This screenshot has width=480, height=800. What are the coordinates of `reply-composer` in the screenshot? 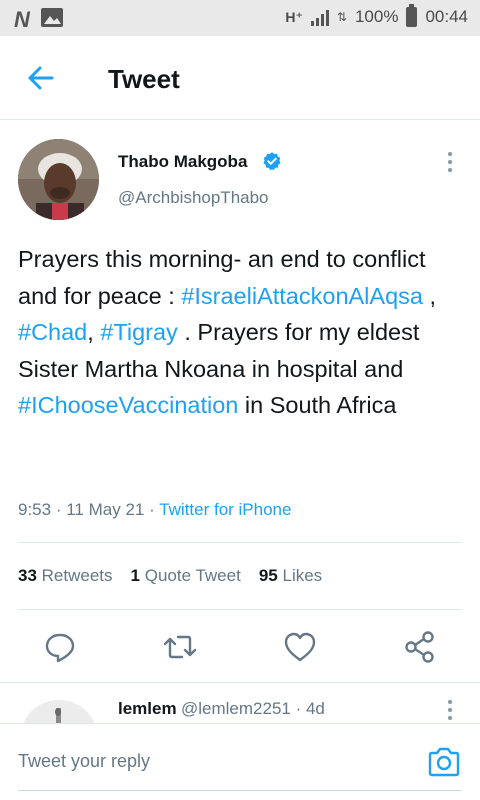 It's located at (240, 761).